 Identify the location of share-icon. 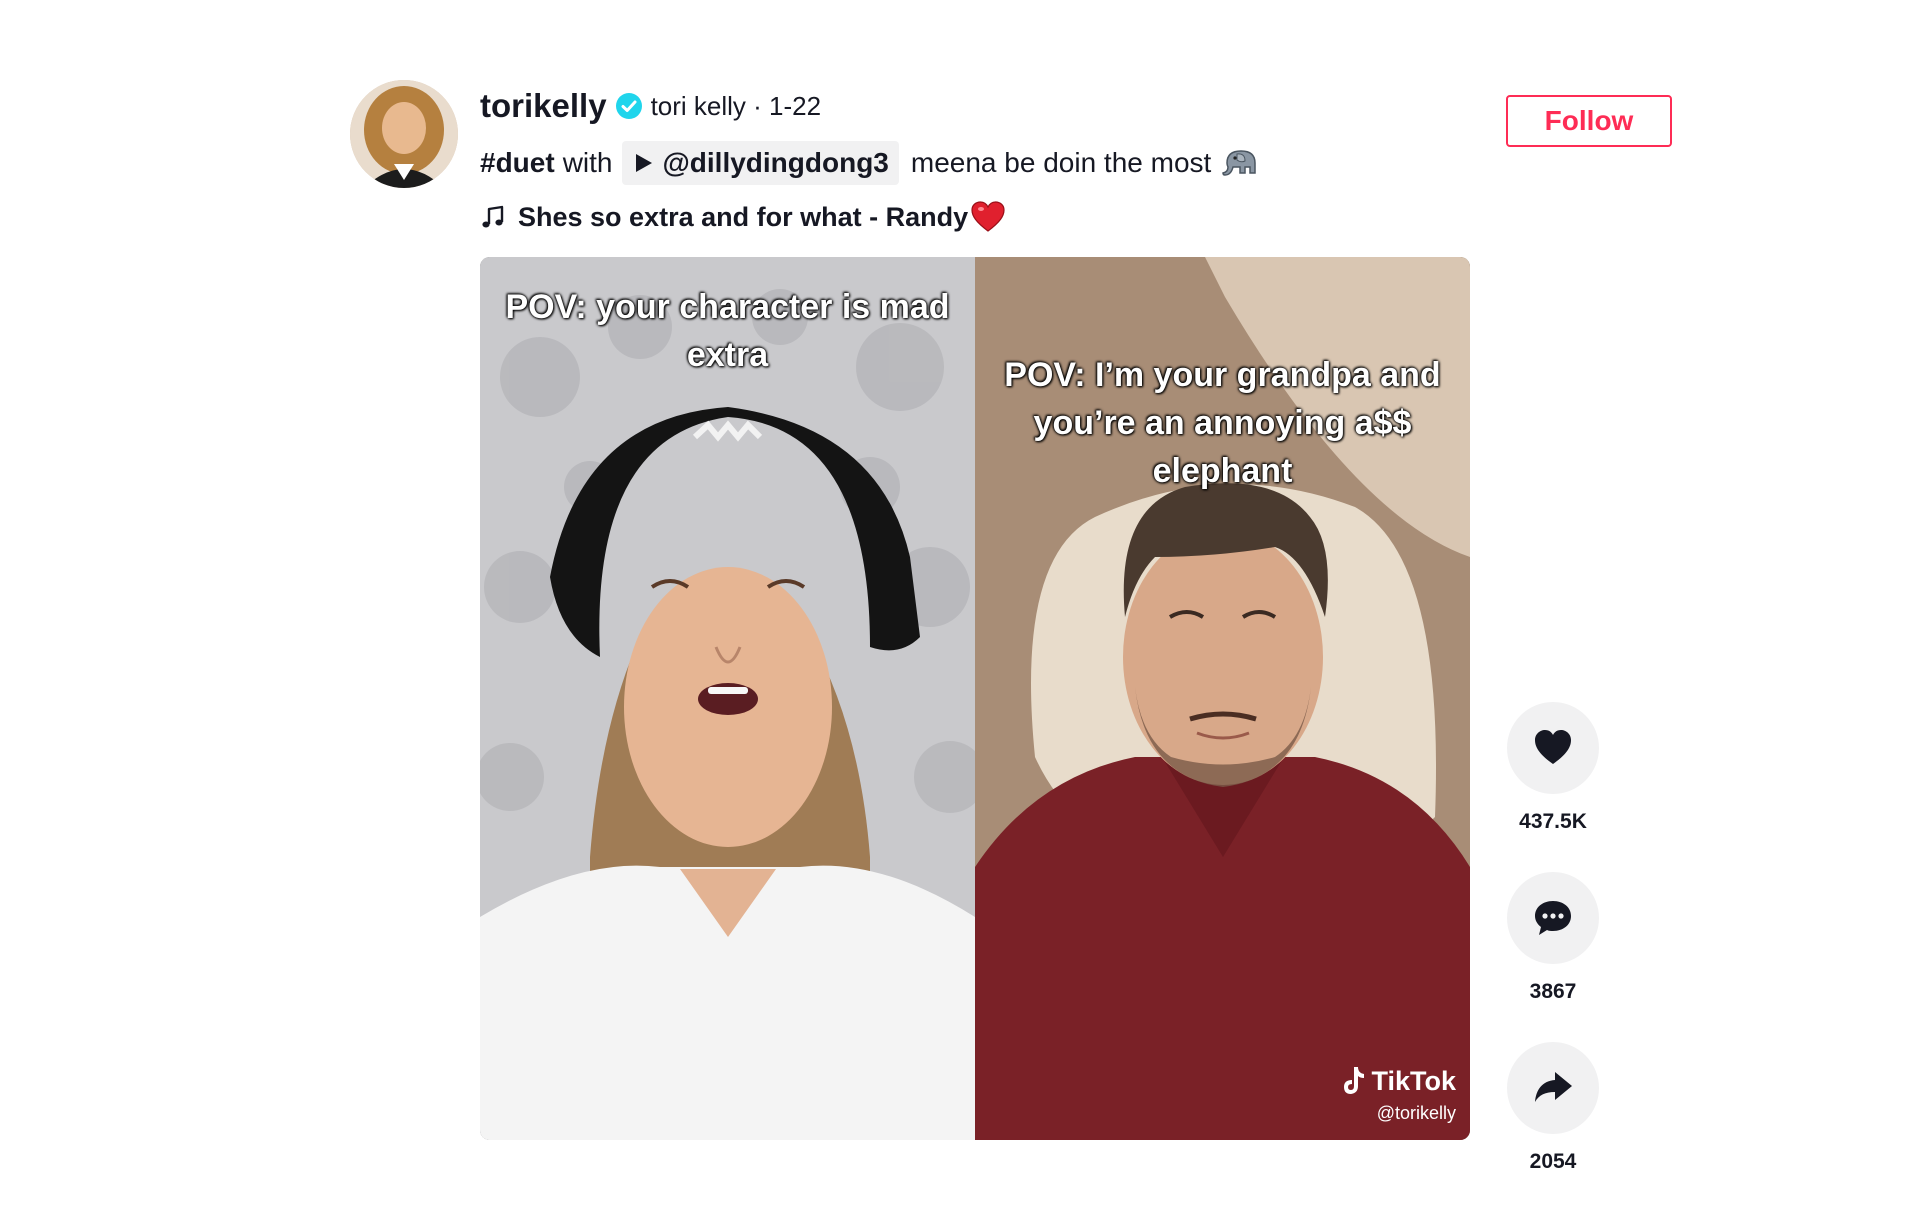
(1553, 1087).